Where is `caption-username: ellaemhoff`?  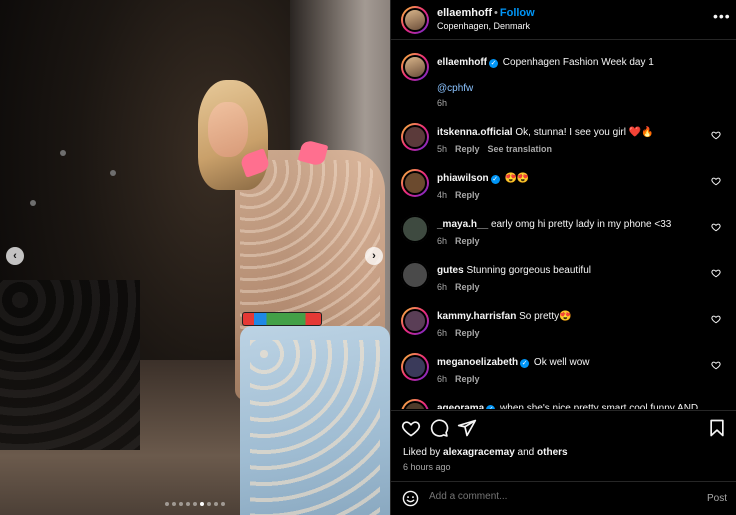
caption-username: ellaemhoff is located at coordinates (462, 62).